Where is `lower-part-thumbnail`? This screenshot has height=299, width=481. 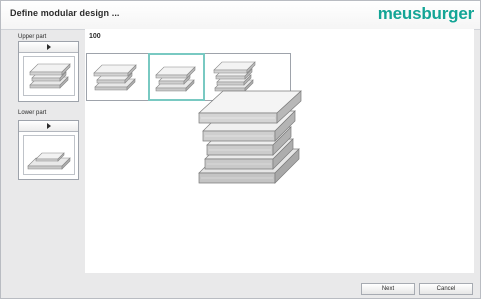 lower-part-thumbnail is located at coordinates (49, 155).